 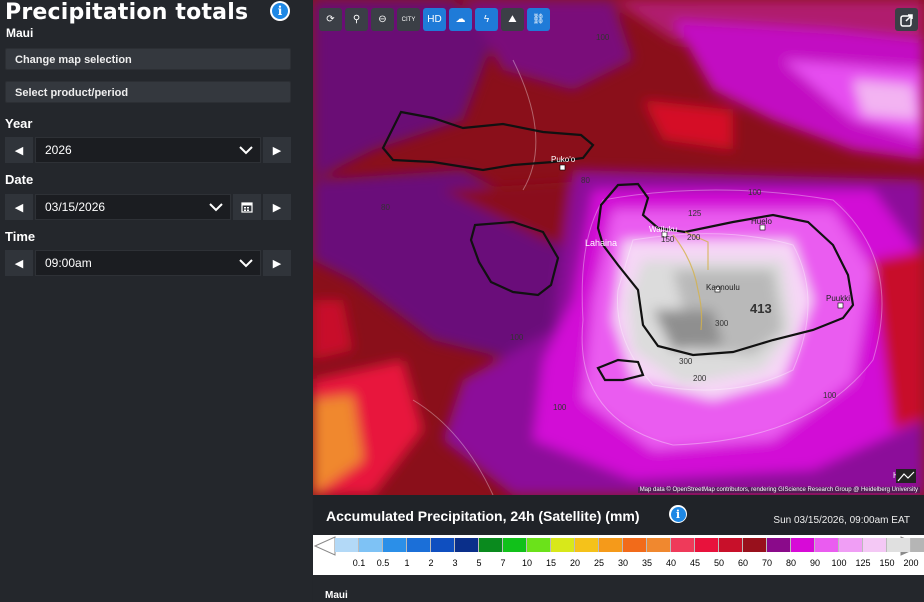 What do you see at coordinates (838, 298) in the screenshot?
I see `place-pukiki: Puukki` at bounding box center [838, 298].